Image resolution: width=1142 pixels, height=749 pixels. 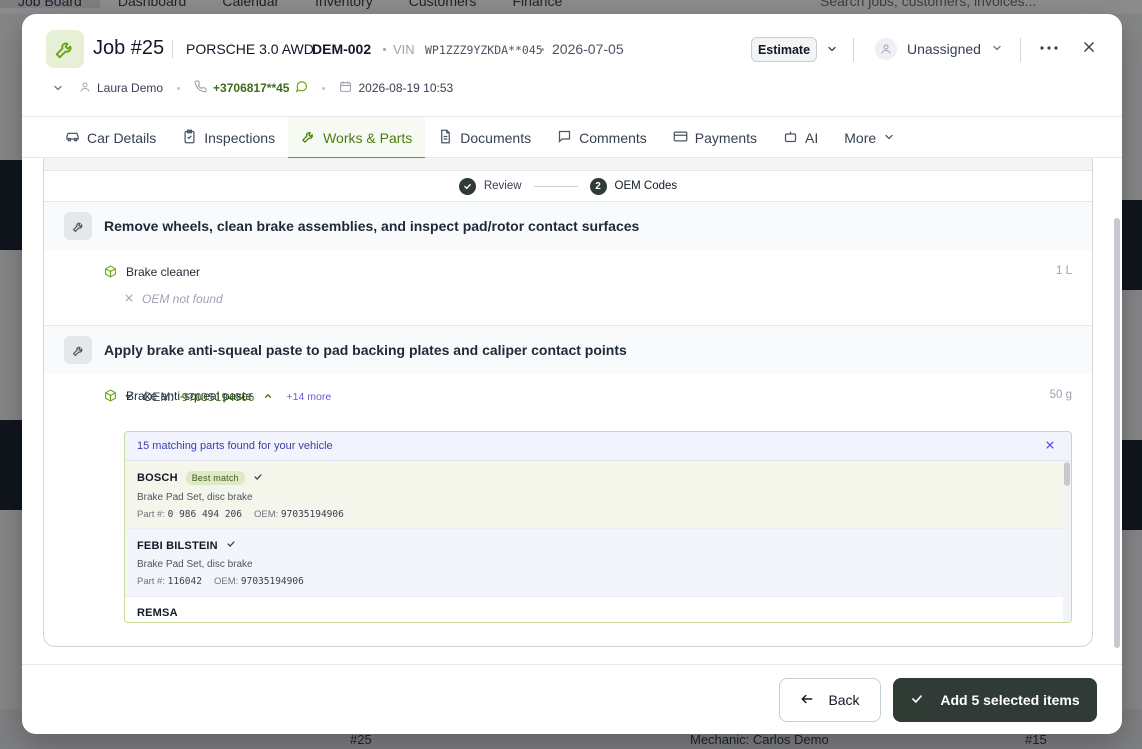 What do you see at coordinates (807, 700) in the screenshot?
I see `arrow-left-icon` at bounding box center [807, 700].